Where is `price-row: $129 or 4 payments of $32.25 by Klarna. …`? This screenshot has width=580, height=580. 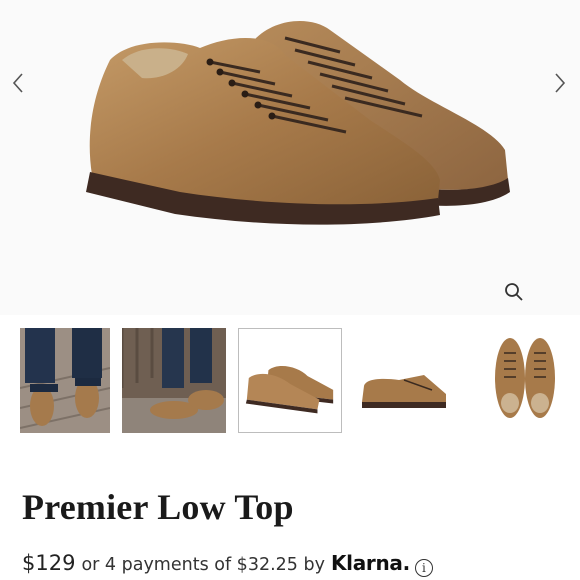 price-row: $129 or 4 payments of $32.25 by Klarna. … is located at coordinates (227, 564).